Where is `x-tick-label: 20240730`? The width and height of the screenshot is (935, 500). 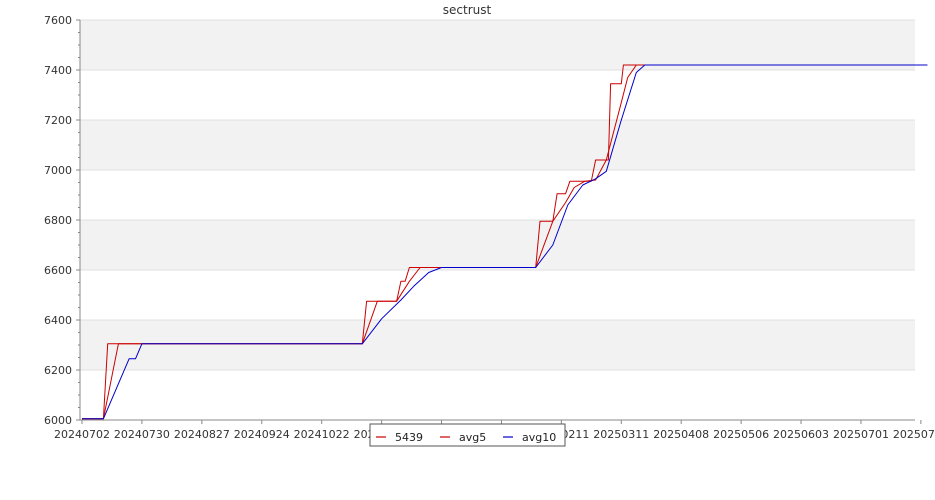 x-tick-label: 20240730 is located at coordinates (142, 434).